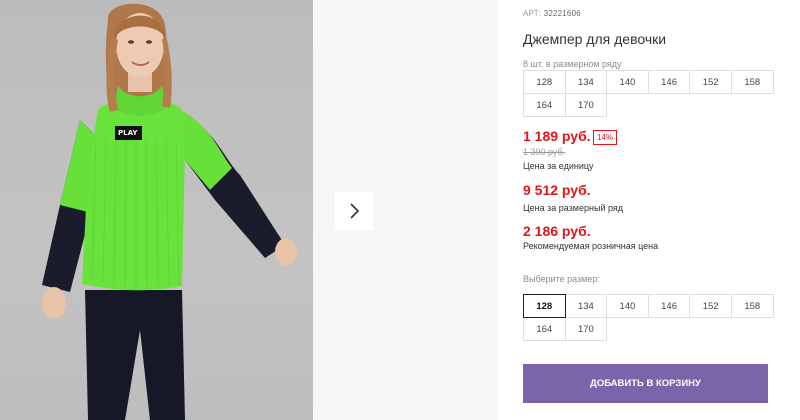  I want to click on add-to-cart-button: ДОБАВИТЬ В КОРЗИНУ, so click(645, 383).